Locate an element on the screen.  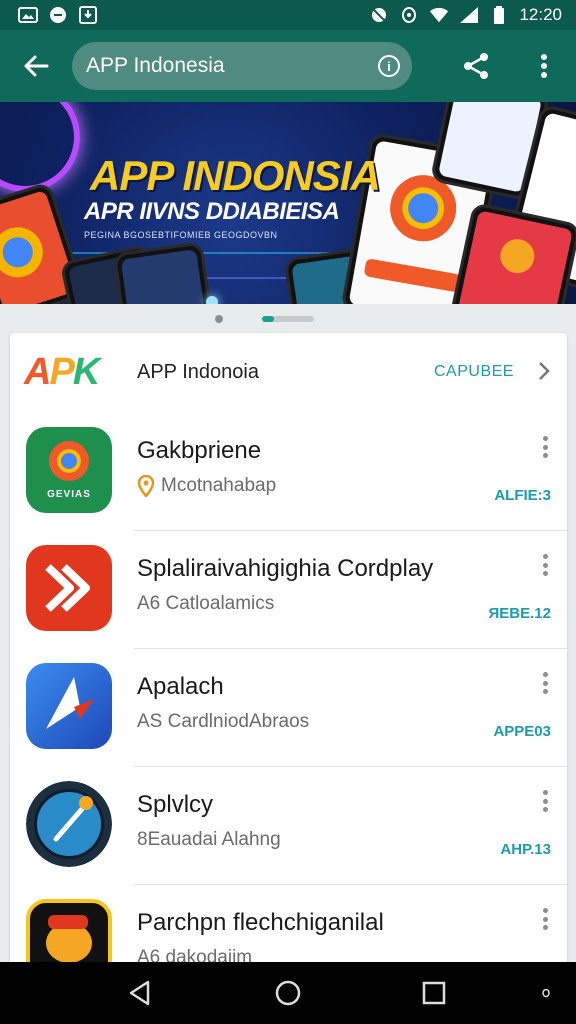
page-dot-active is located at coordinates (268, 319).